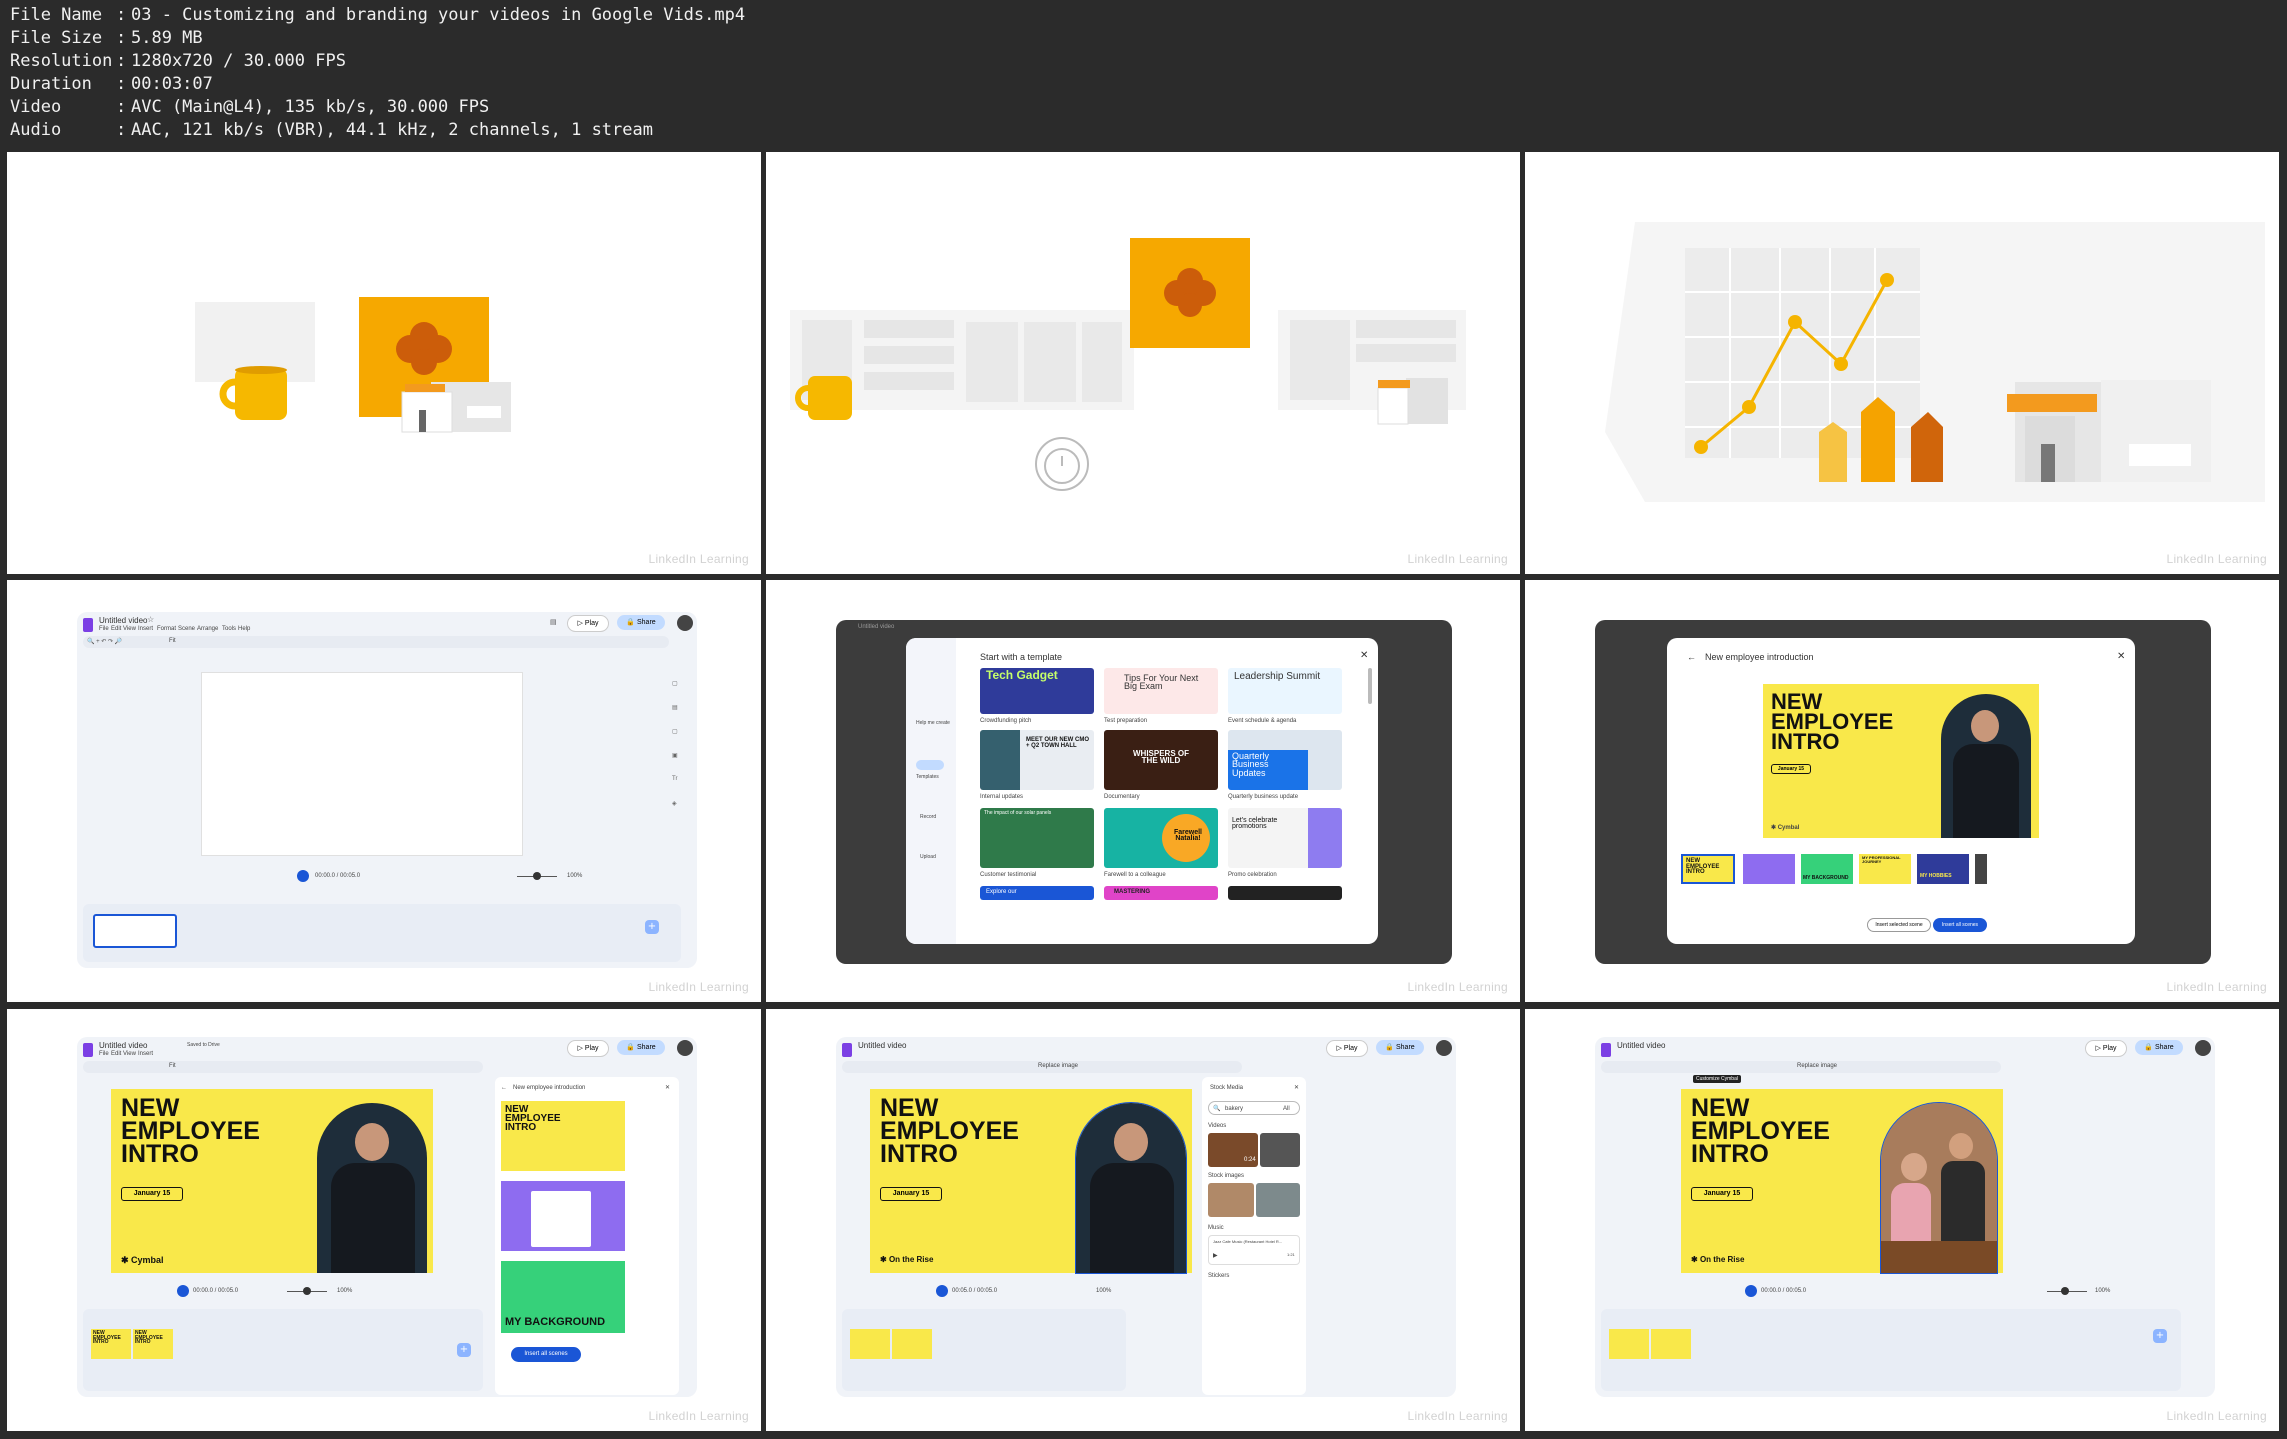 This screenshot has height=1439, width=2287. Describe the element at coordinates (1037, 838) in the screenshot. I see `template-tile: The impact of our solar panels` at that location.